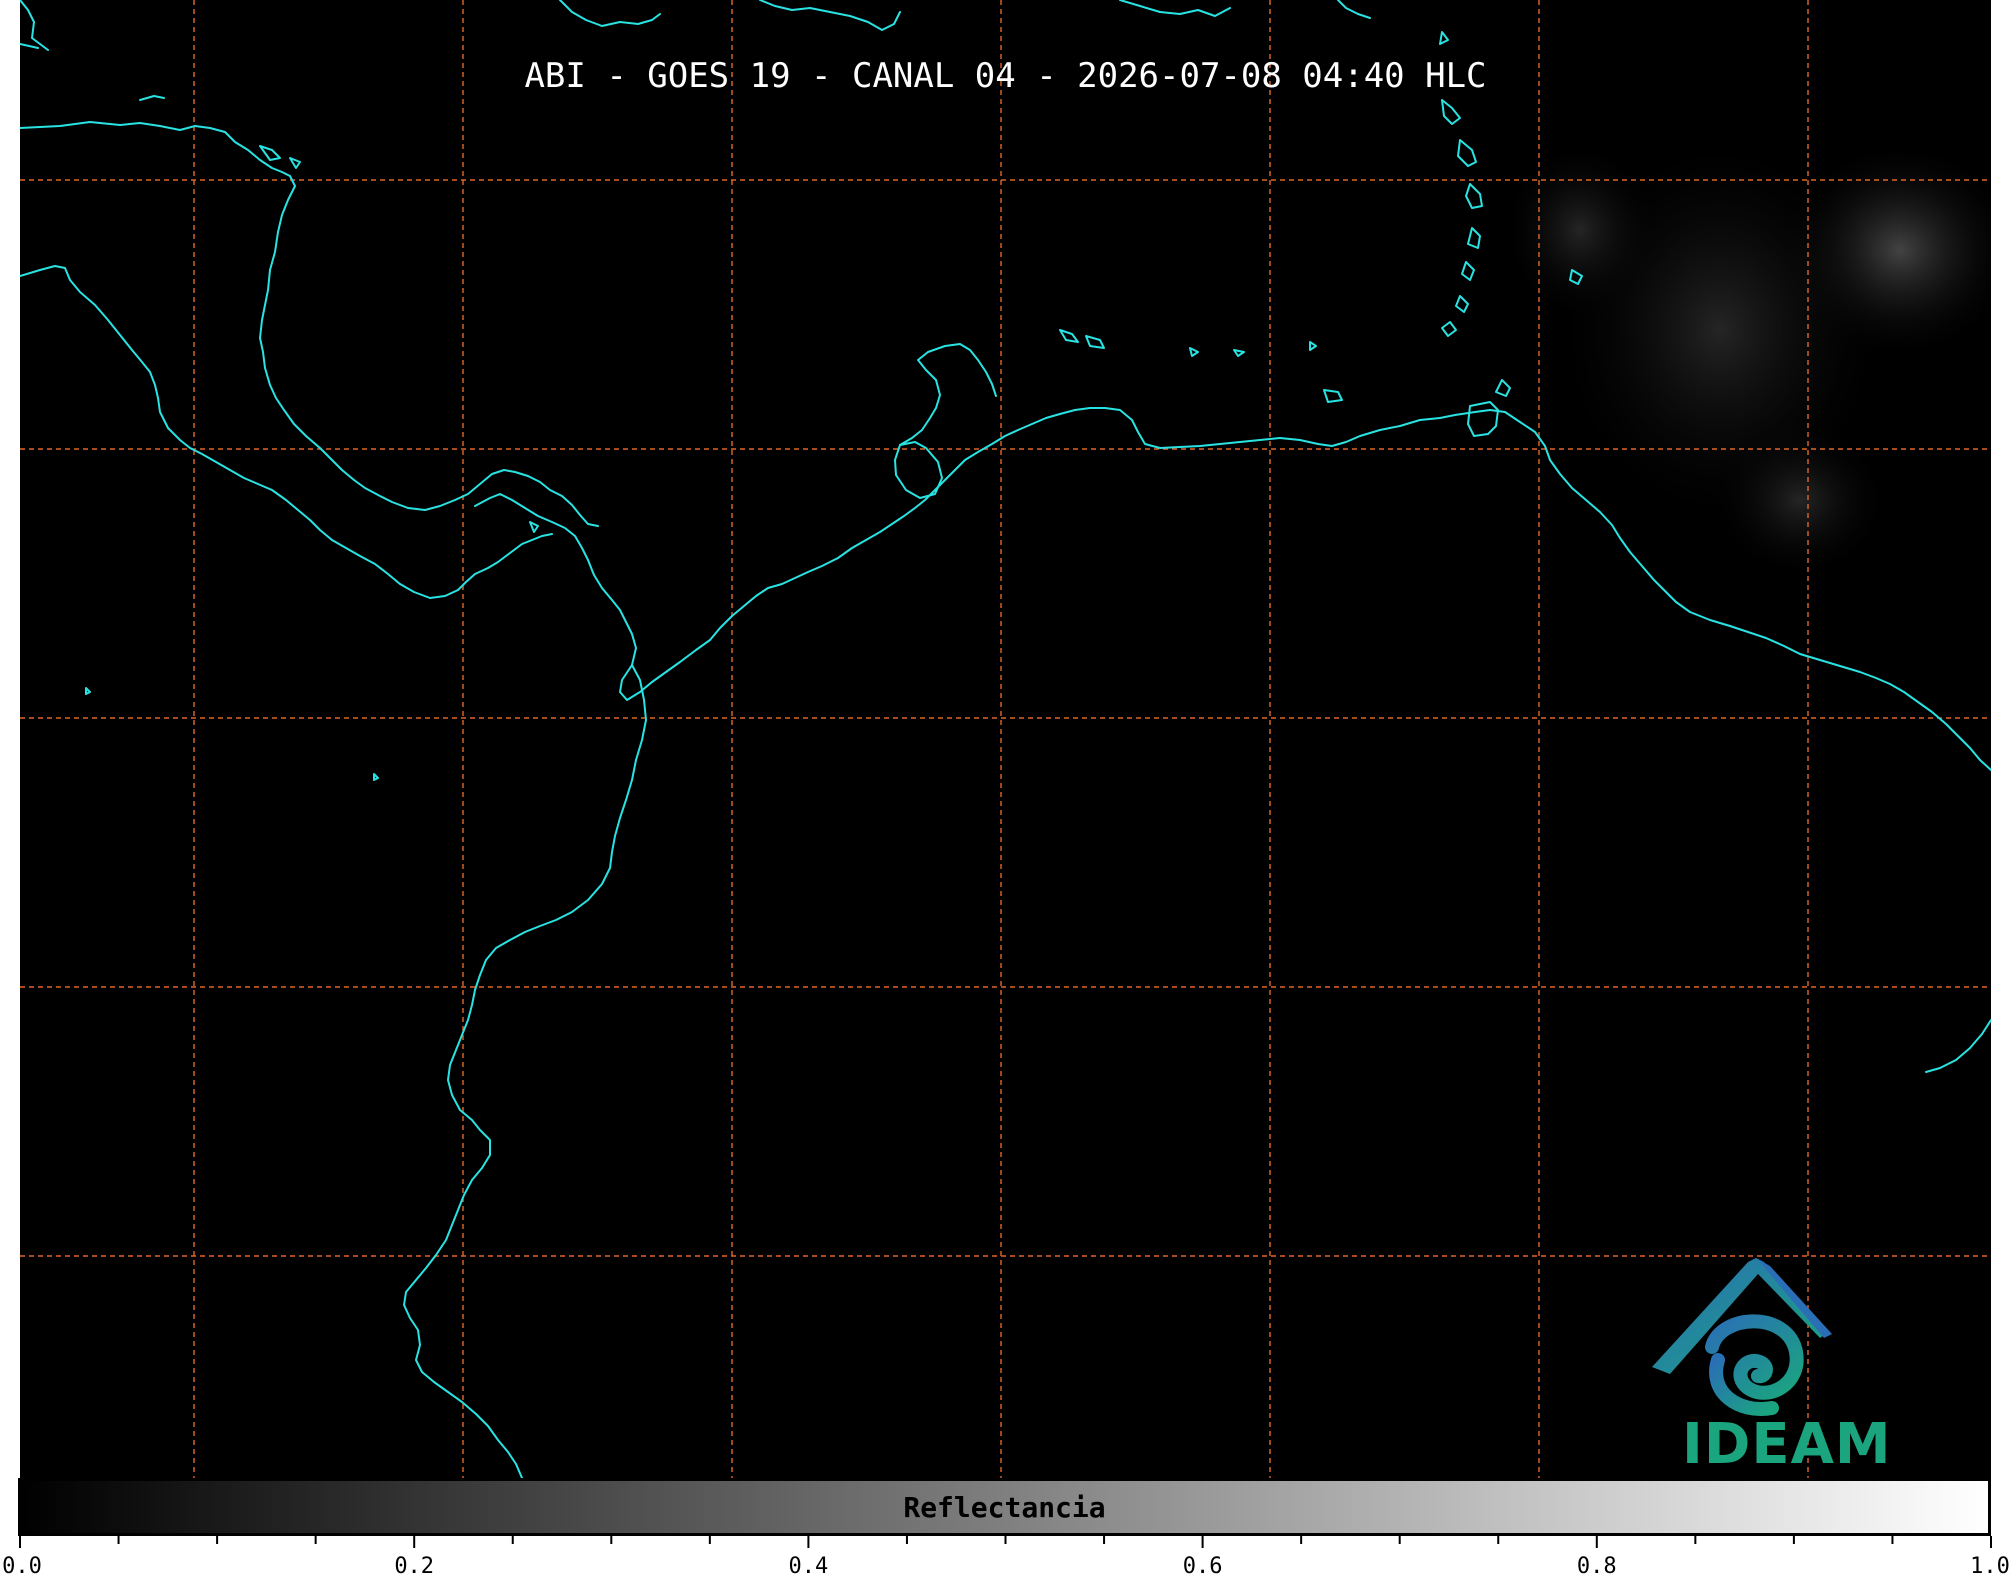  Describe the element at coordinates (1990, 1566) in the screenshot. I see `colorbar-tick-label: 1.0` at that location.